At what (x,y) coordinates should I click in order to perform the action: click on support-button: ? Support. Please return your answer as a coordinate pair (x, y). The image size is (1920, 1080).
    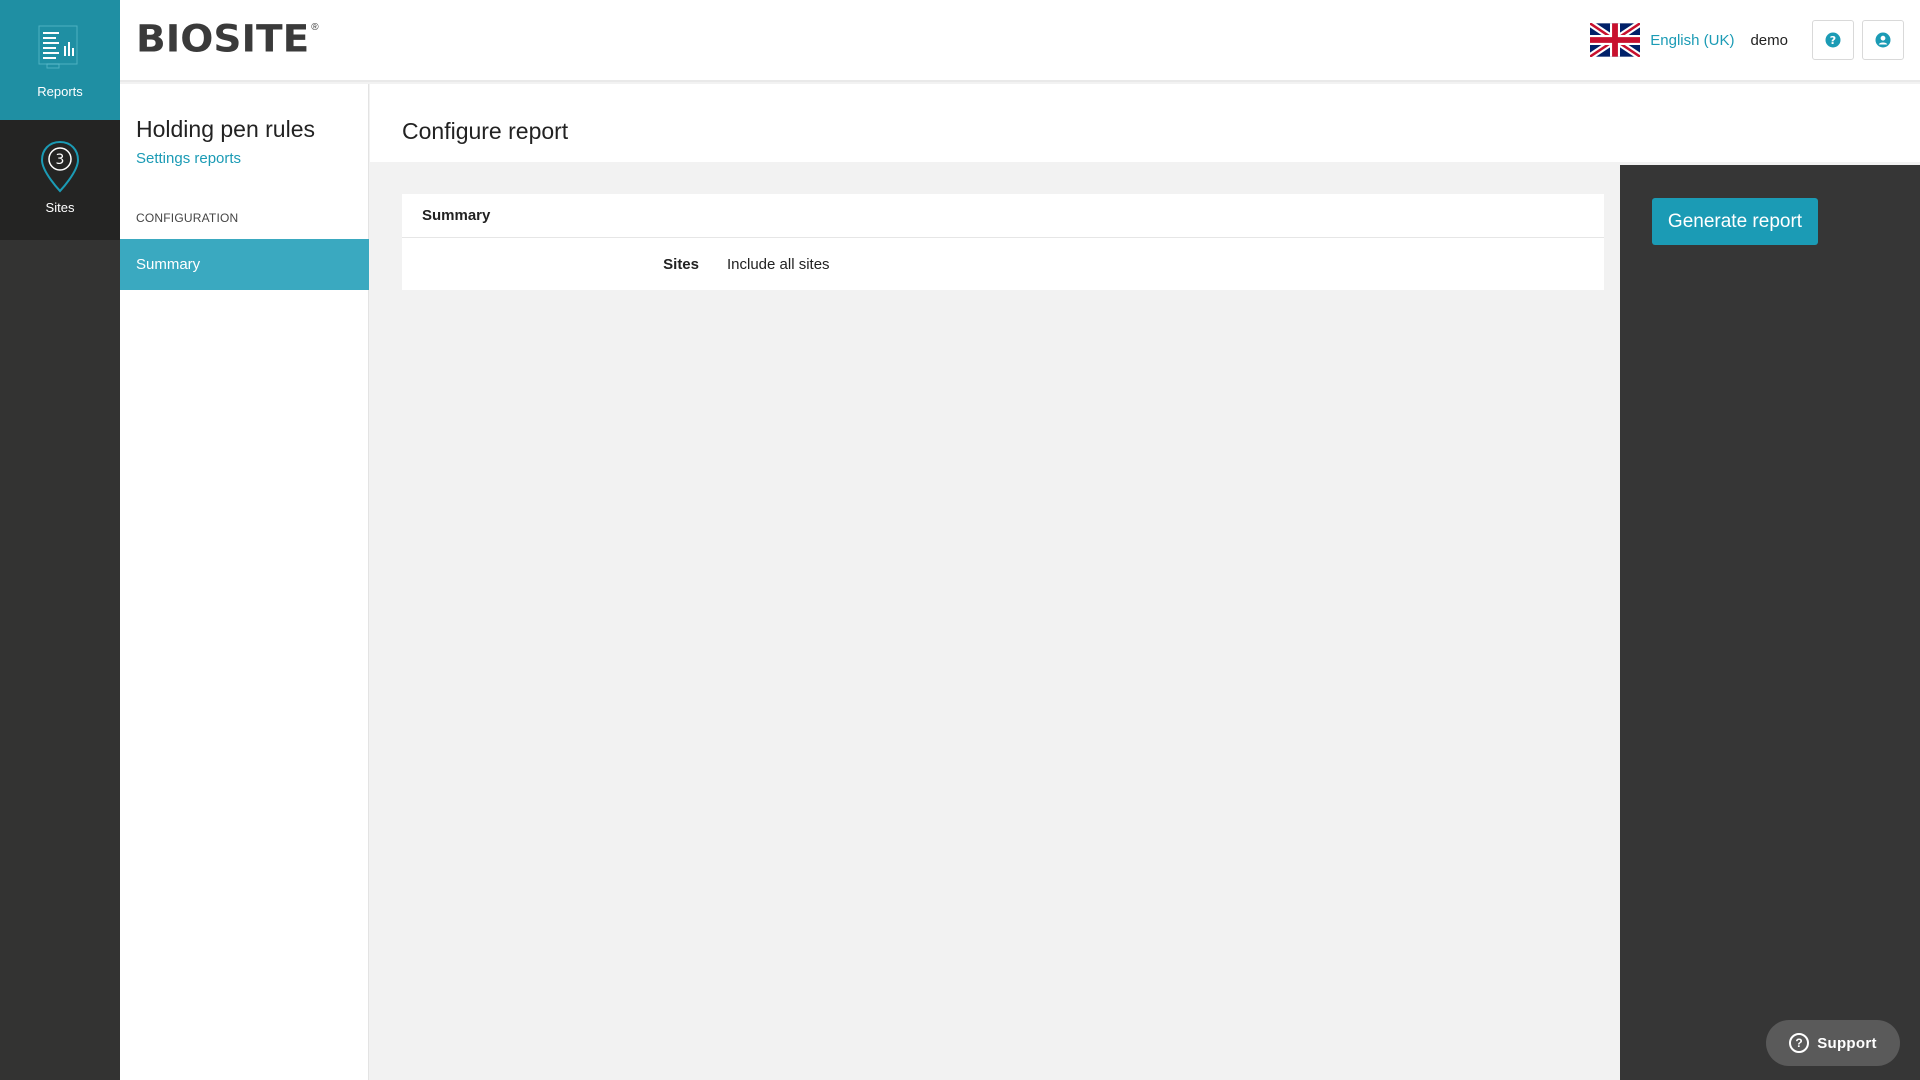
    Looking at the image, I should click on (1833, 1043).